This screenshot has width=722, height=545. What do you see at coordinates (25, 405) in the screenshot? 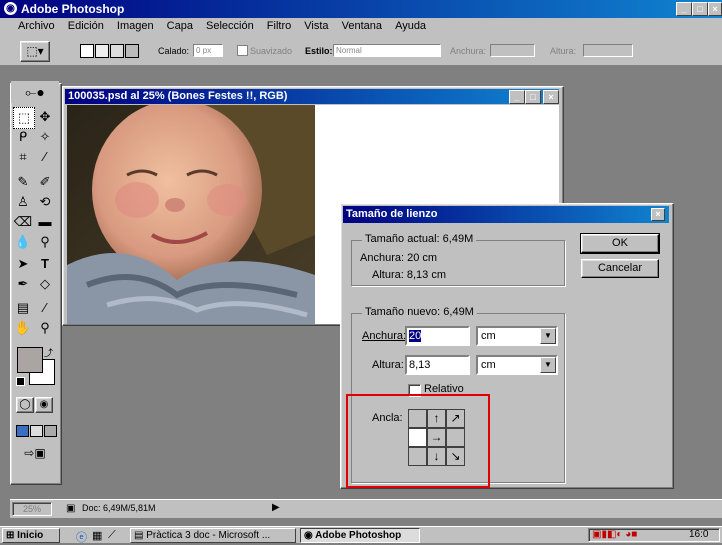
I see `standard-mode-icon: ◯` at bounding box center [25, 405].